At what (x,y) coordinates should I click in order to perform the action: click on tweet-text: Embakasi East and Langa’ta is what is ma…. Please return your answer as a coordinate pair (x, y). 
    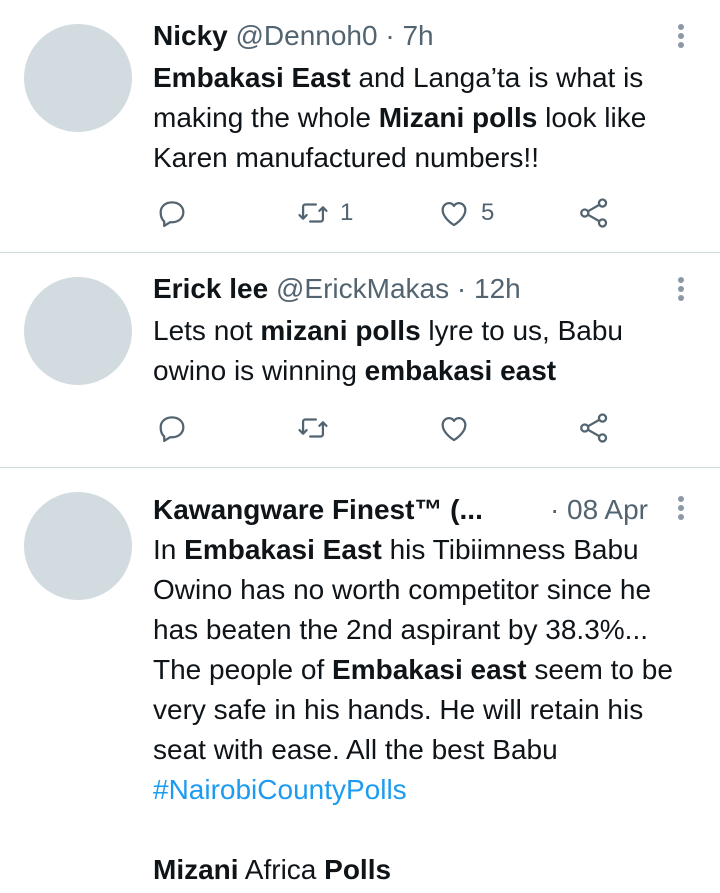
    Looking at the image, I should click on (421, 118).